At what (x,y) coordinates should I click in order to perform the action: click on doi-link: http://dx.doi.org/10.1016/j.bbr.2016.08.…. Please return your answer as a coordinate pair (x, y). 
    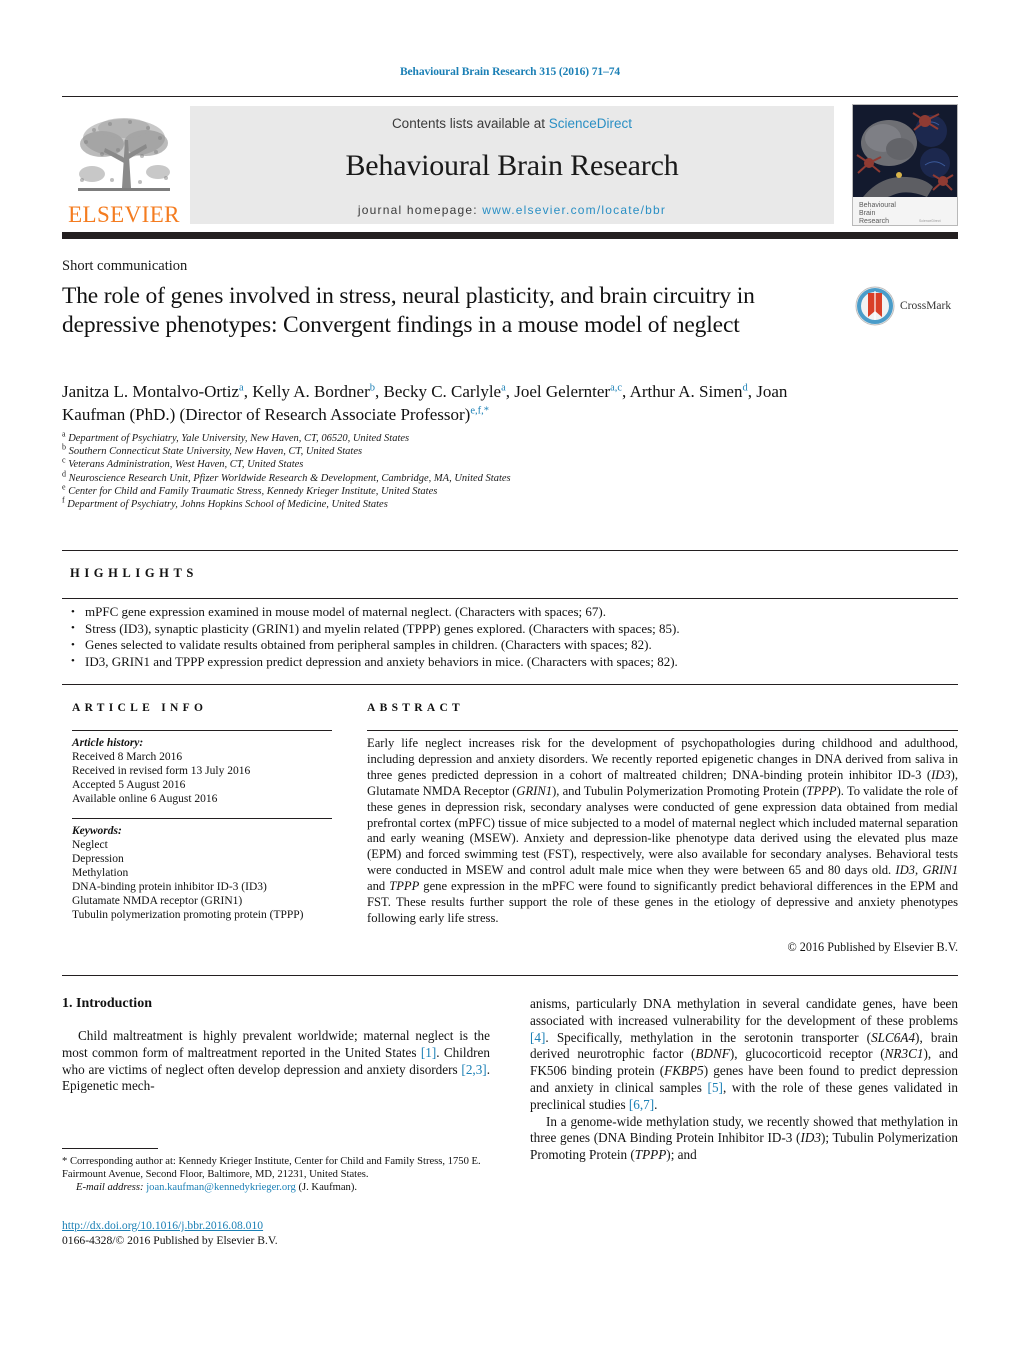
    Looking at the image, I should click on (278, 1226).